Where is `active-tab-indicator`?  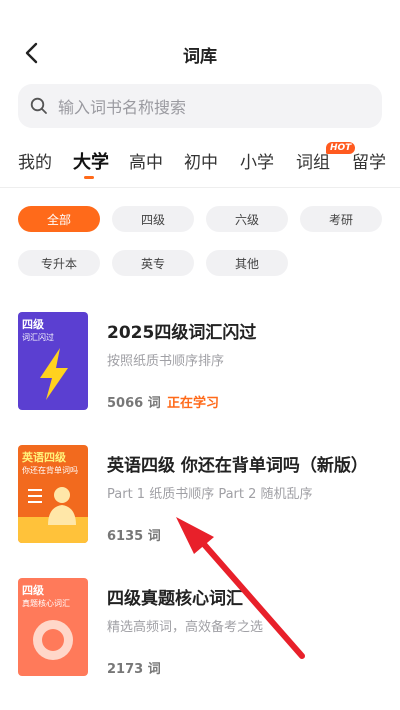 active-tab-indicator is located at coordinates (89, 177).